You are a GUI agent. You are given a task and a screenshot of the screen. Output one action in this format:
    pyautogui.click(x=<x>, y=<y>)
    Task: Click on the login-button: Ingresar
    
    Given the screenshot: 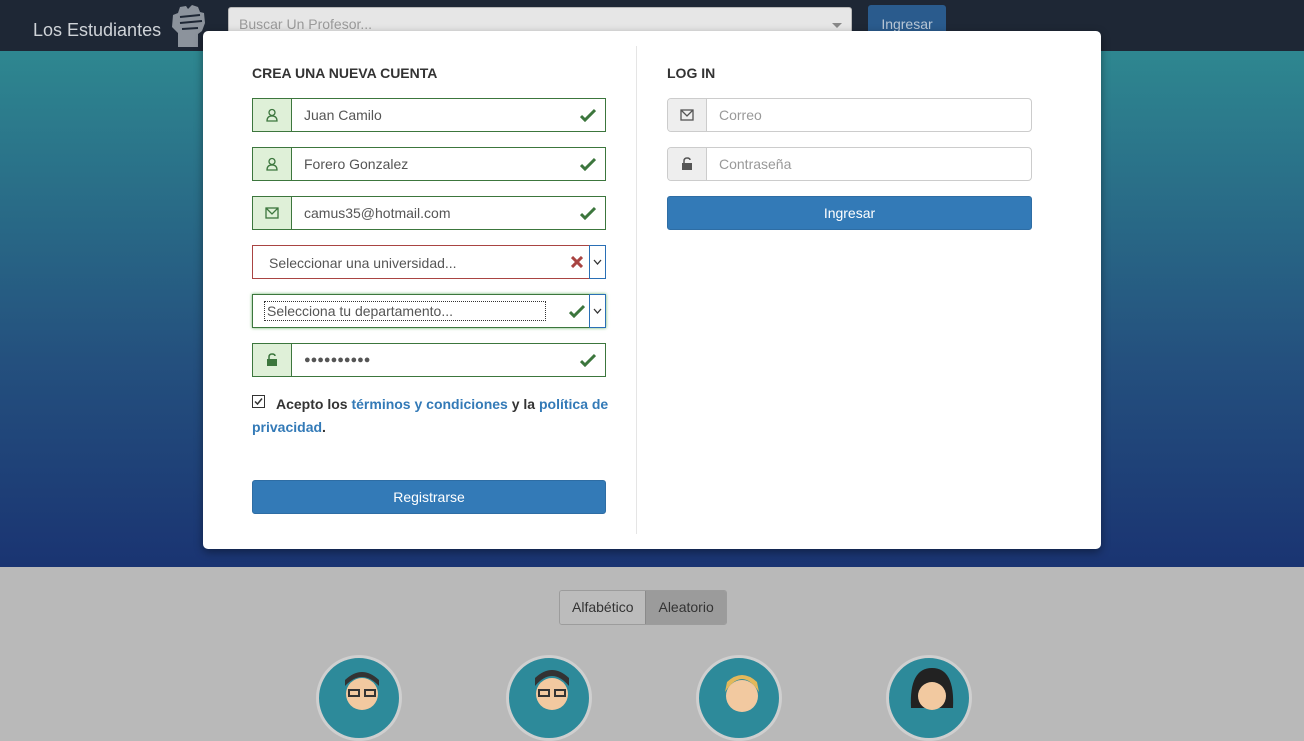 What is the action you would take?
    pyautogui.click(x=849, y=213)
    